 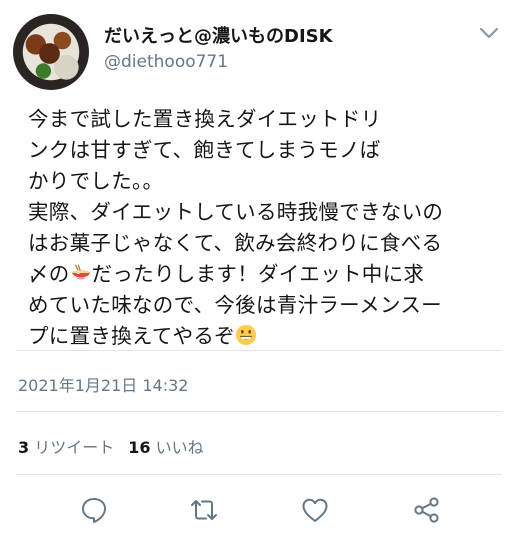 What do you see at coordinates (259, 512) in the screenshot?
I see `tweet-actions` at bounding box center [259, 512].